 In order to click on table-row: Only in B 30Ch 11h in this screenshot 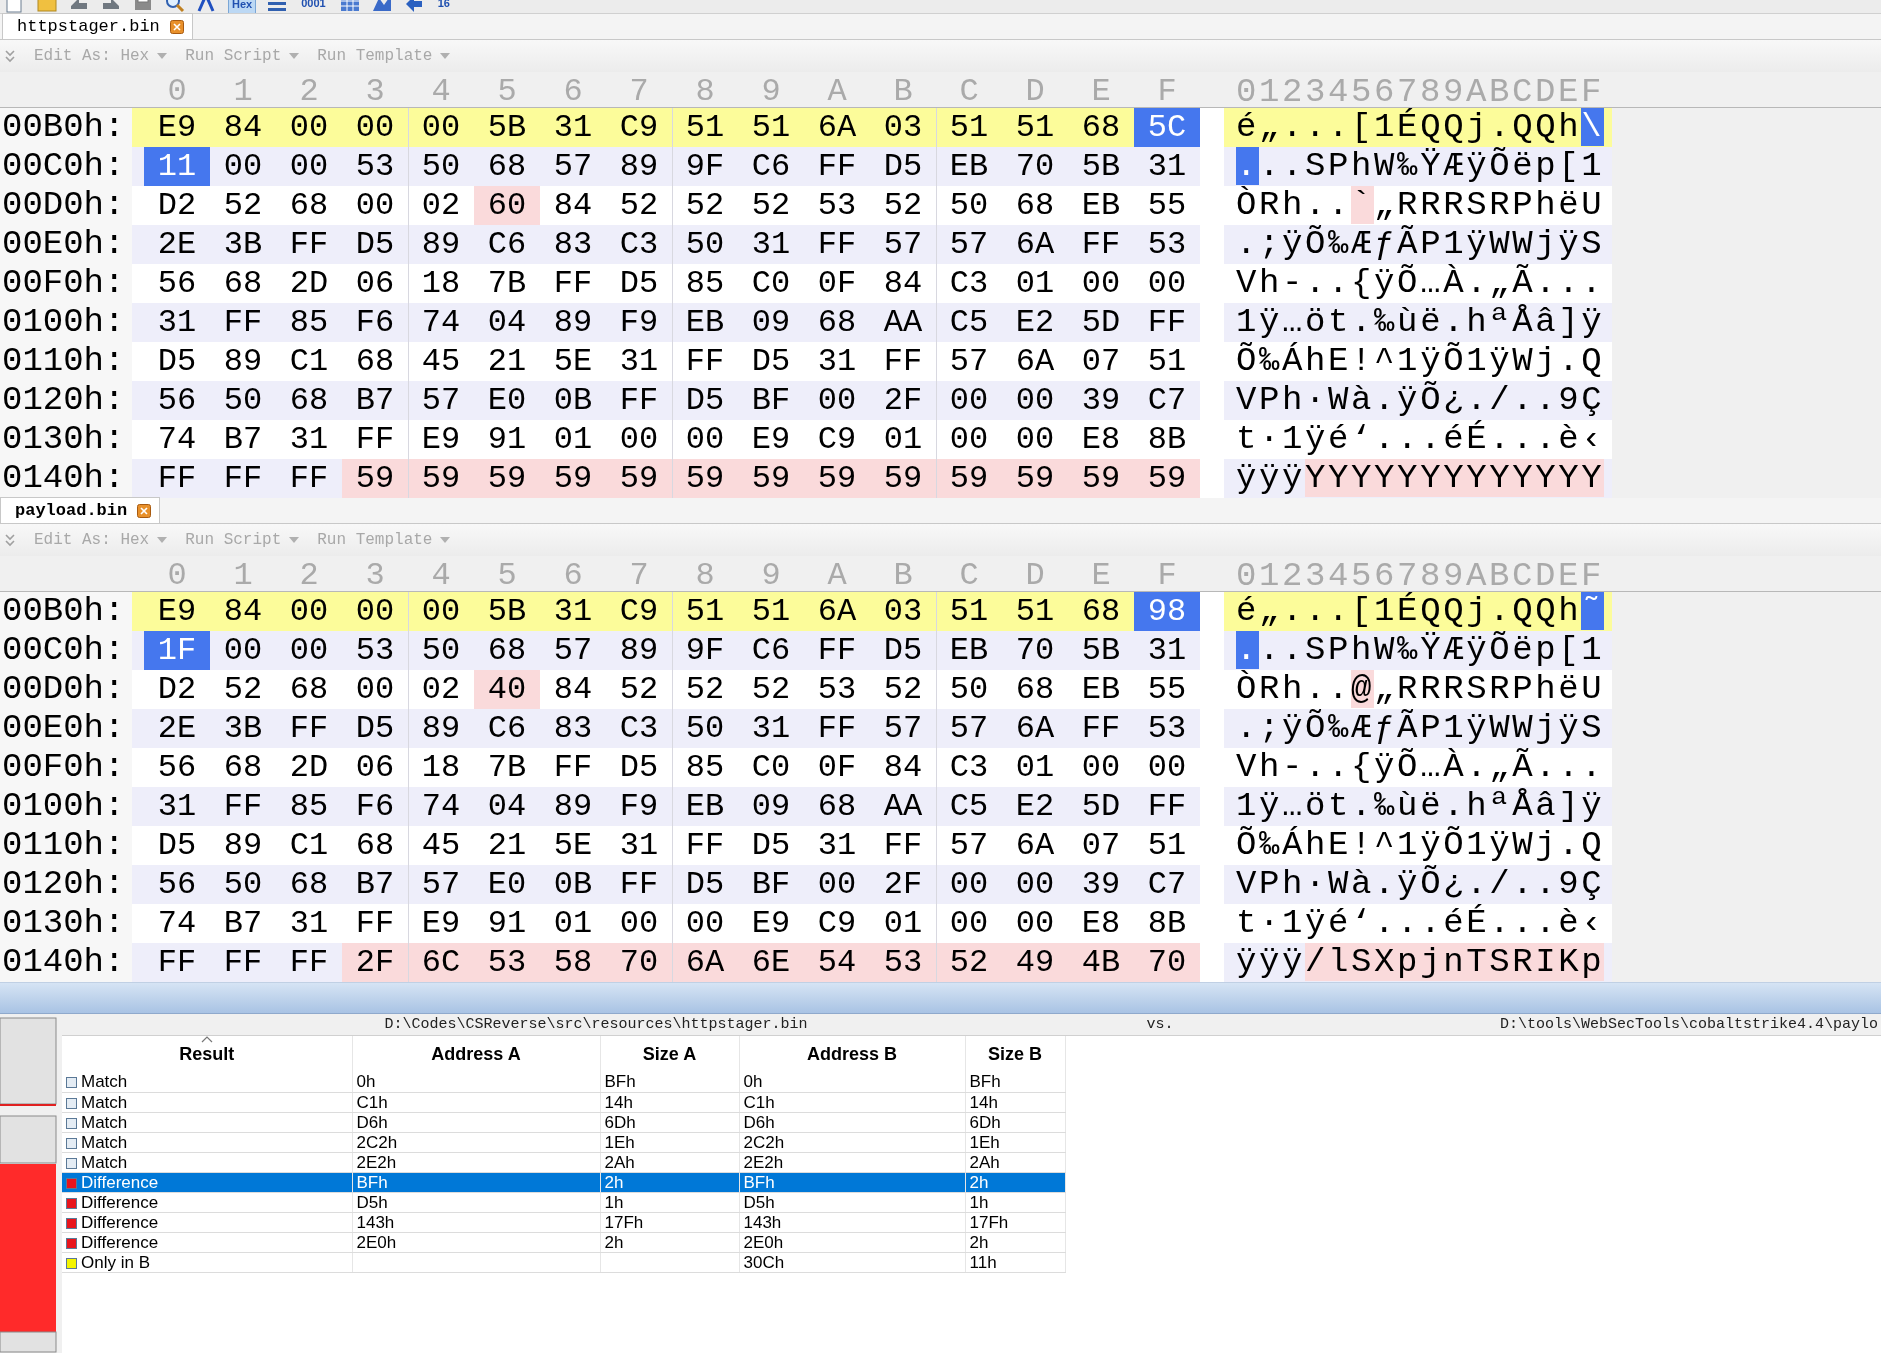, I will do `click(563, 1262)`.